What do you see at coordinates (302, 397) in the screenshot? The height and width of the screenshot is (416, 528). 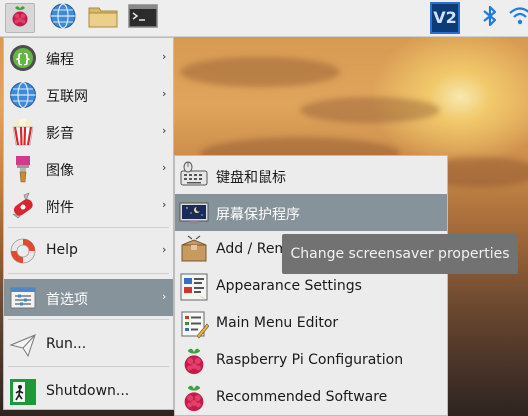 I see `submenu-item-label: Recommended Software` at bounding box center [302, 397].